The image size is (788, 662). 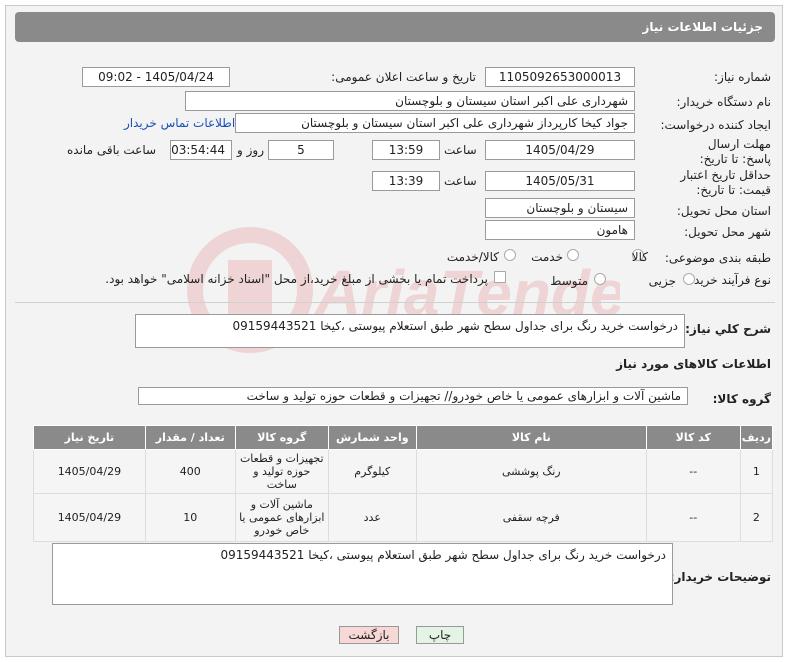 I want to click on cell-group: تجهیزات و قطعات حوزه تولید و ساخت, so click(x=281, y=471).